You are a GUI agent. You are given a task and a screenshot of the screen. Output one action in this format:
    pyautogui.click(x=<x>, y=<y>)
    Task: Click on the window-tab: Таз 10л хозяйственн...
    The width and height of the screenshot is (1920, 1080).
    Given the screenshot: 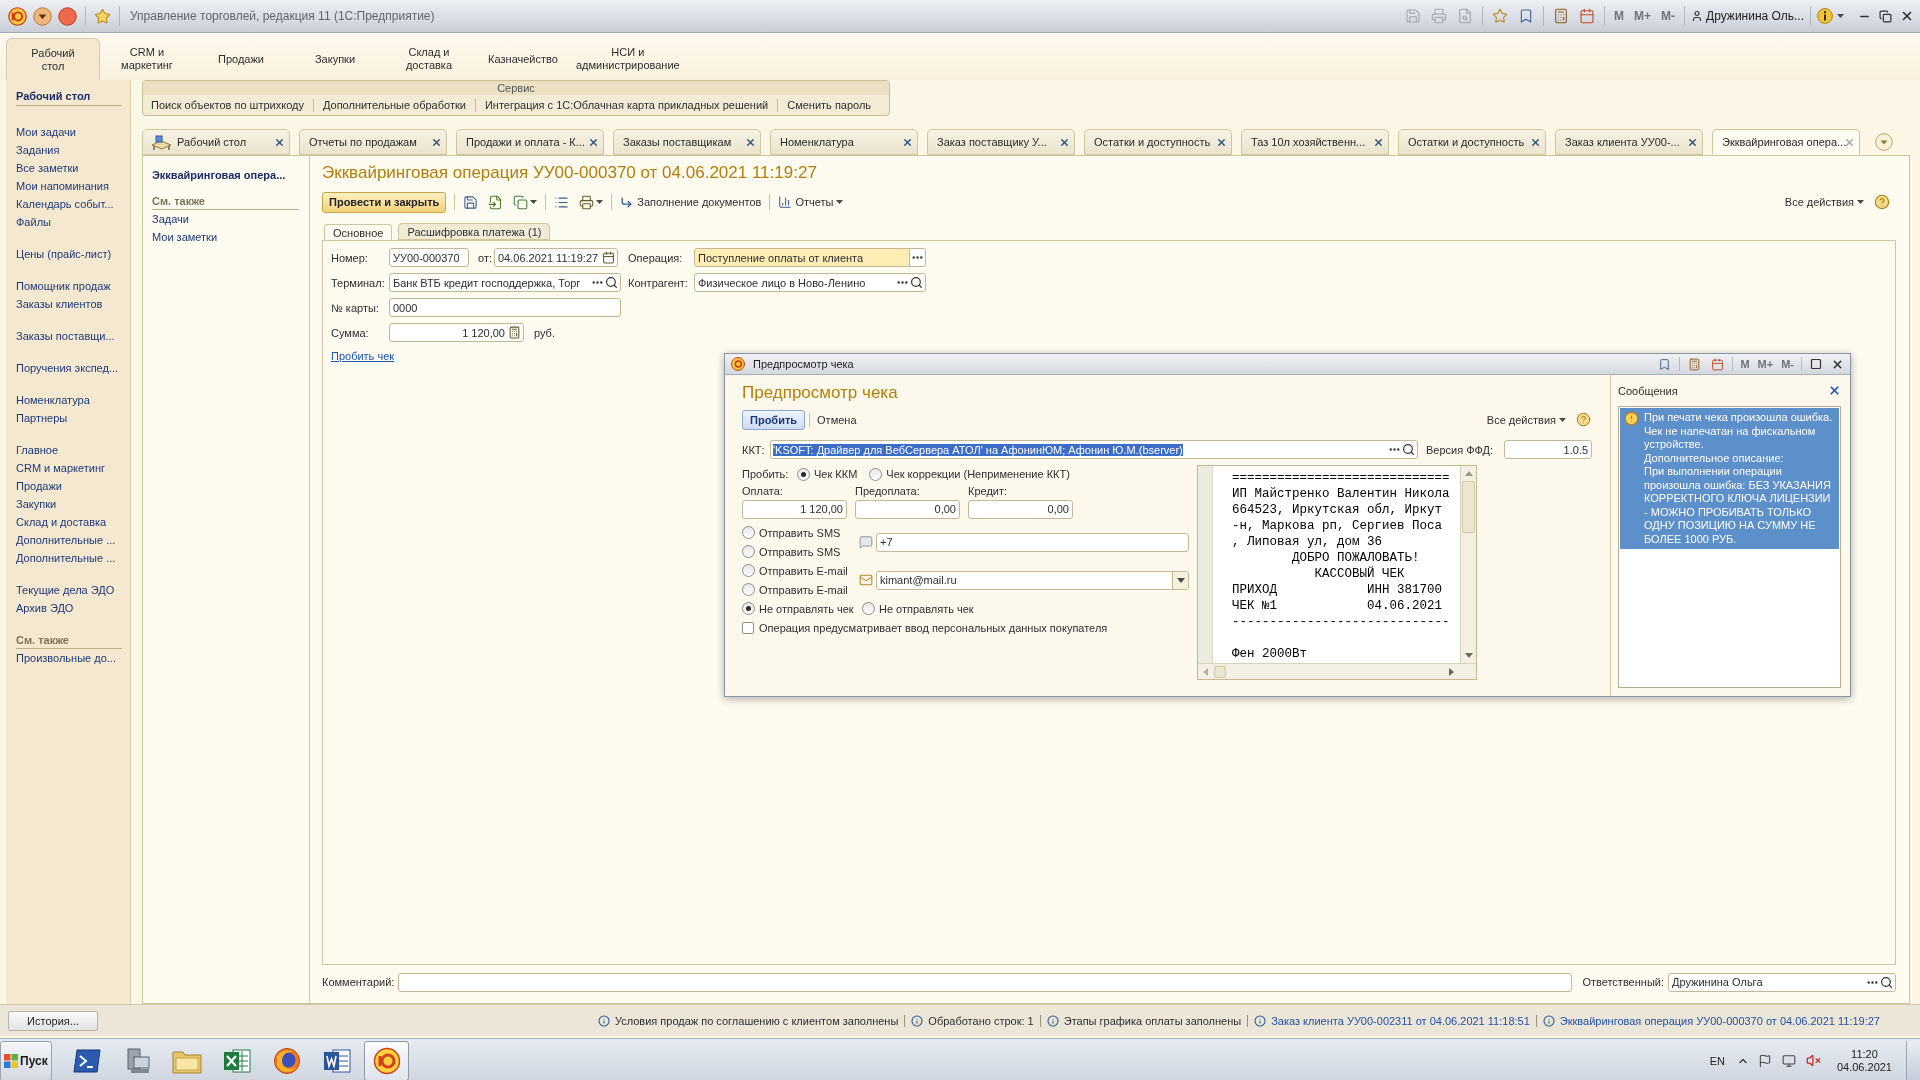 What is the action you would take?
    pyautogui.click(x=1315, y=142)
    